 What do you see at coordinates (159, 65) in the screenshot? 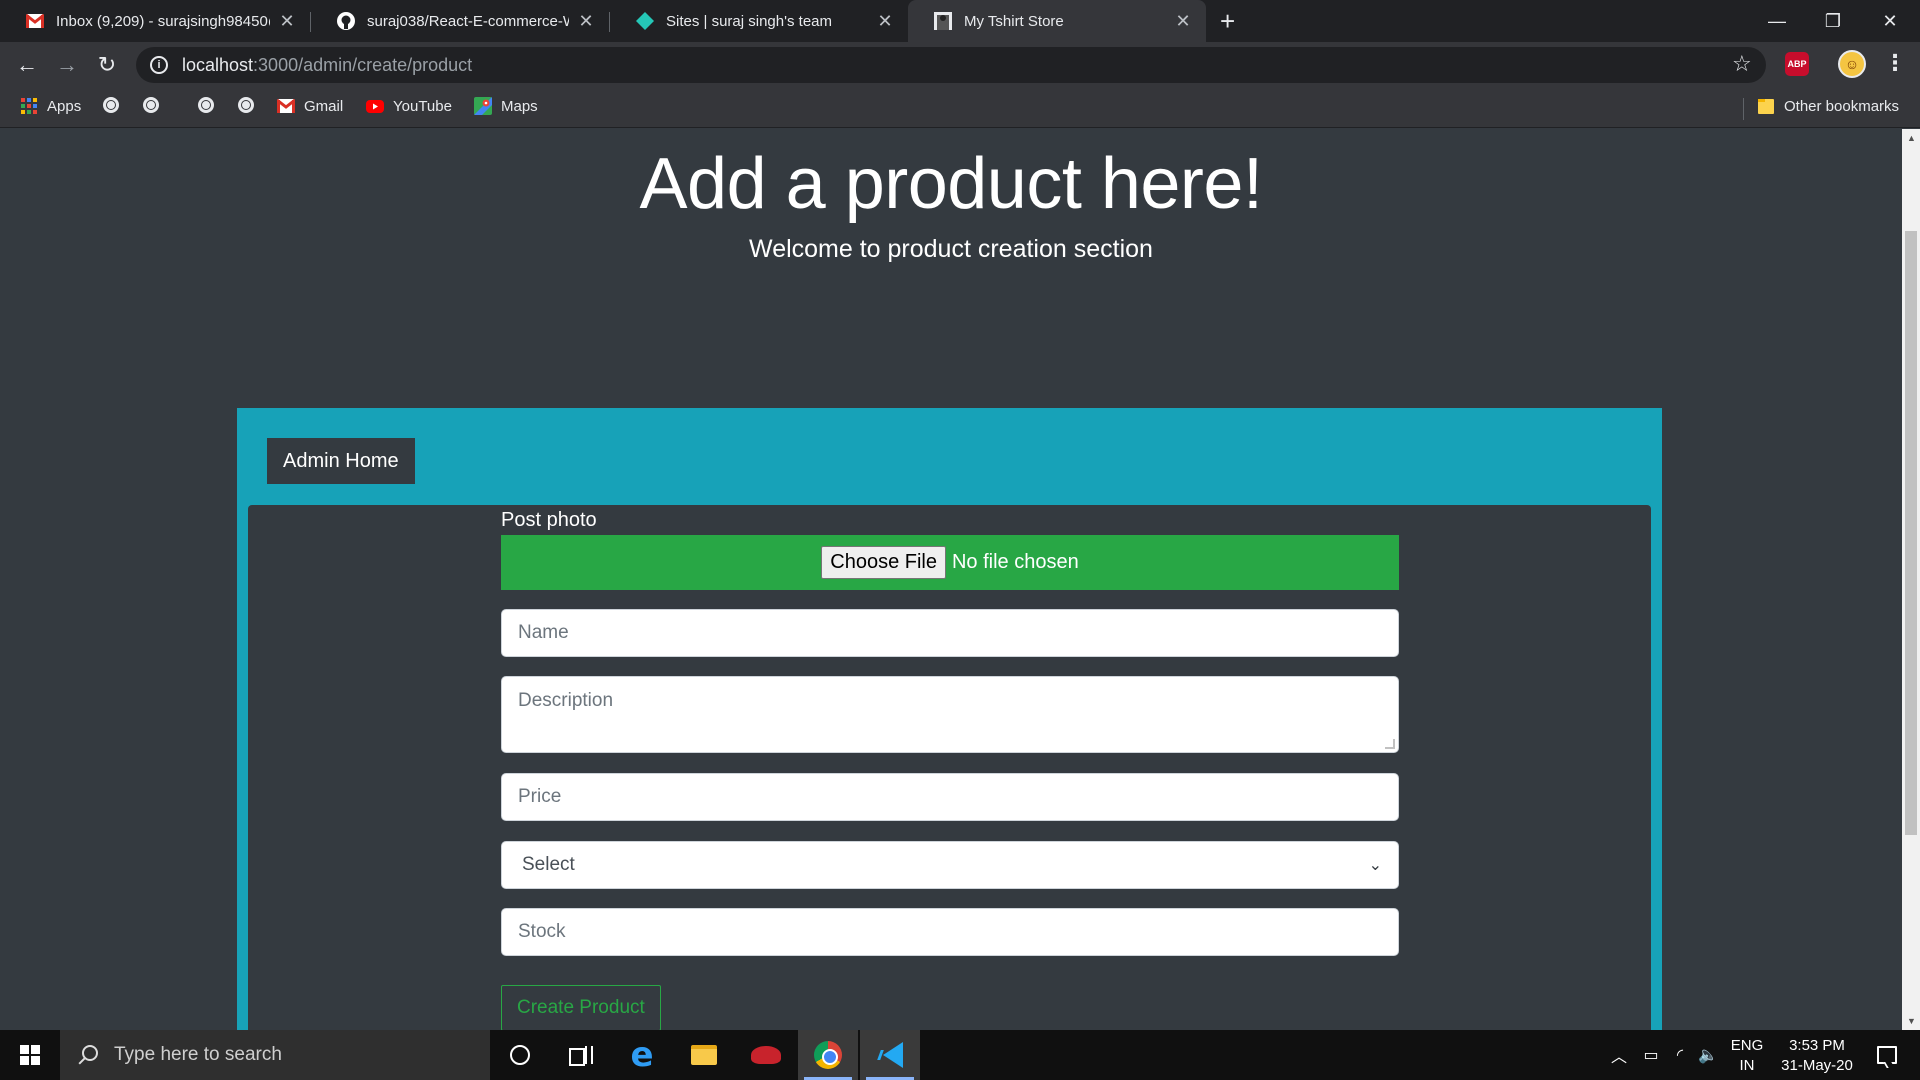
I see `info-icon: i` at bounding box center [159, 65].